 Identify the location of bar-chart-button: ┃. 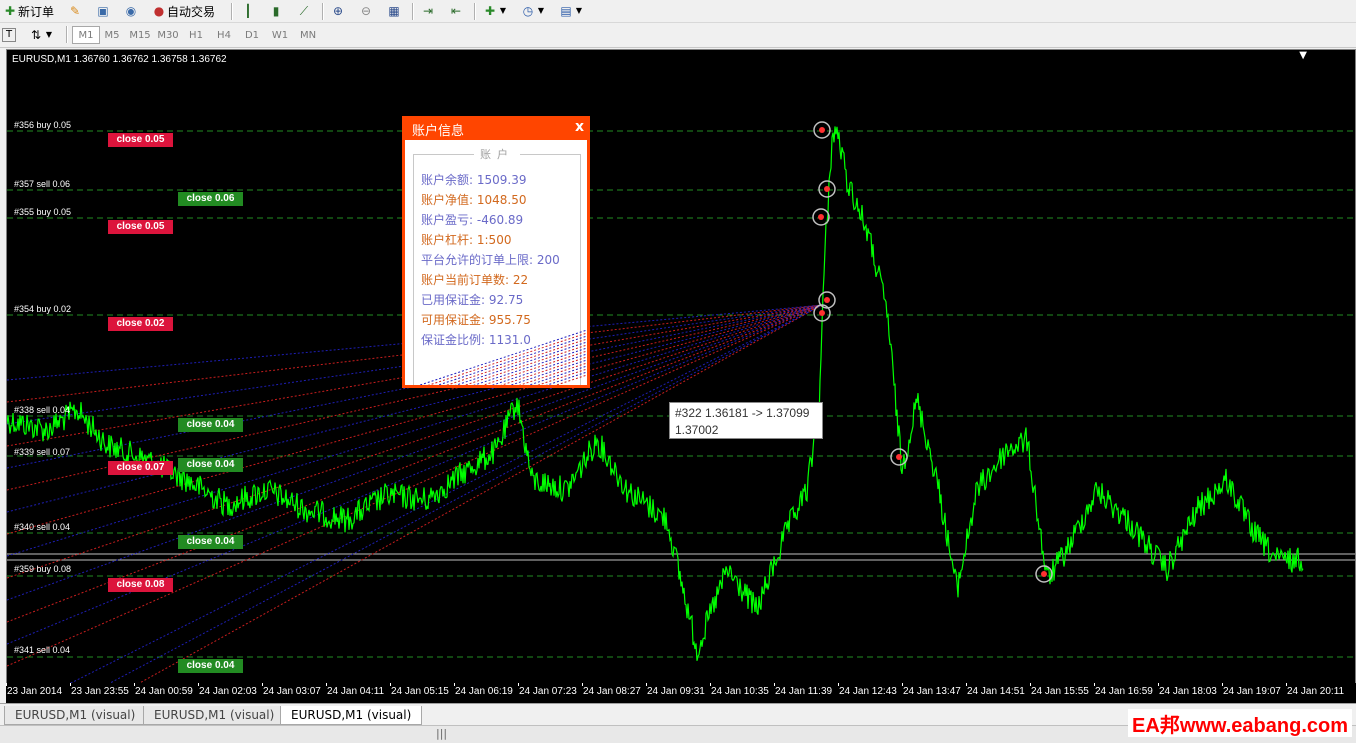
(248, 11).